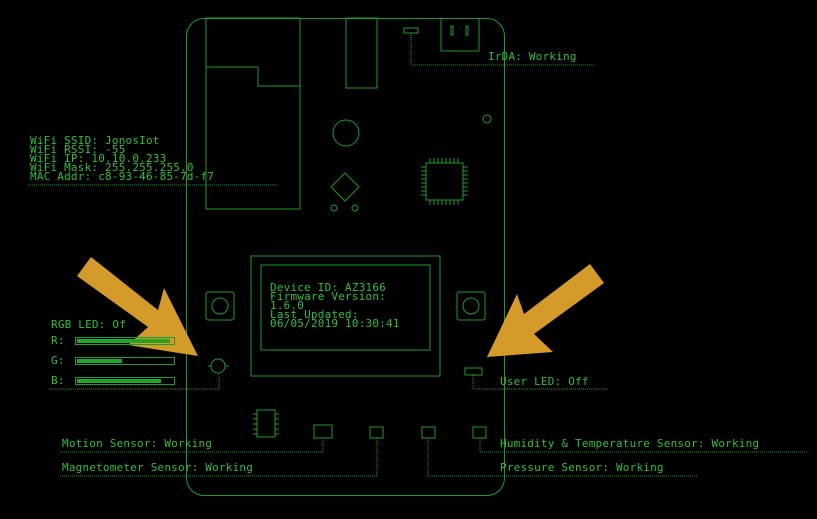 This screenshot has width=817, height=519. Describe the element at coordinates (89, 324) in the screenshot. I see `rgb-led-title: RGB LED: Of` at that location.